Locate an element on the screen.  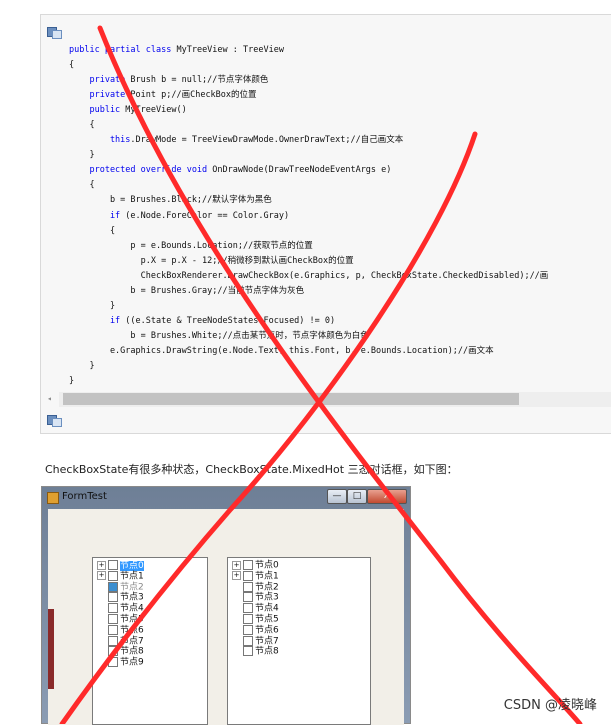
watermark: CSDN @凌晓峰 is located at coordinates (550, 705).